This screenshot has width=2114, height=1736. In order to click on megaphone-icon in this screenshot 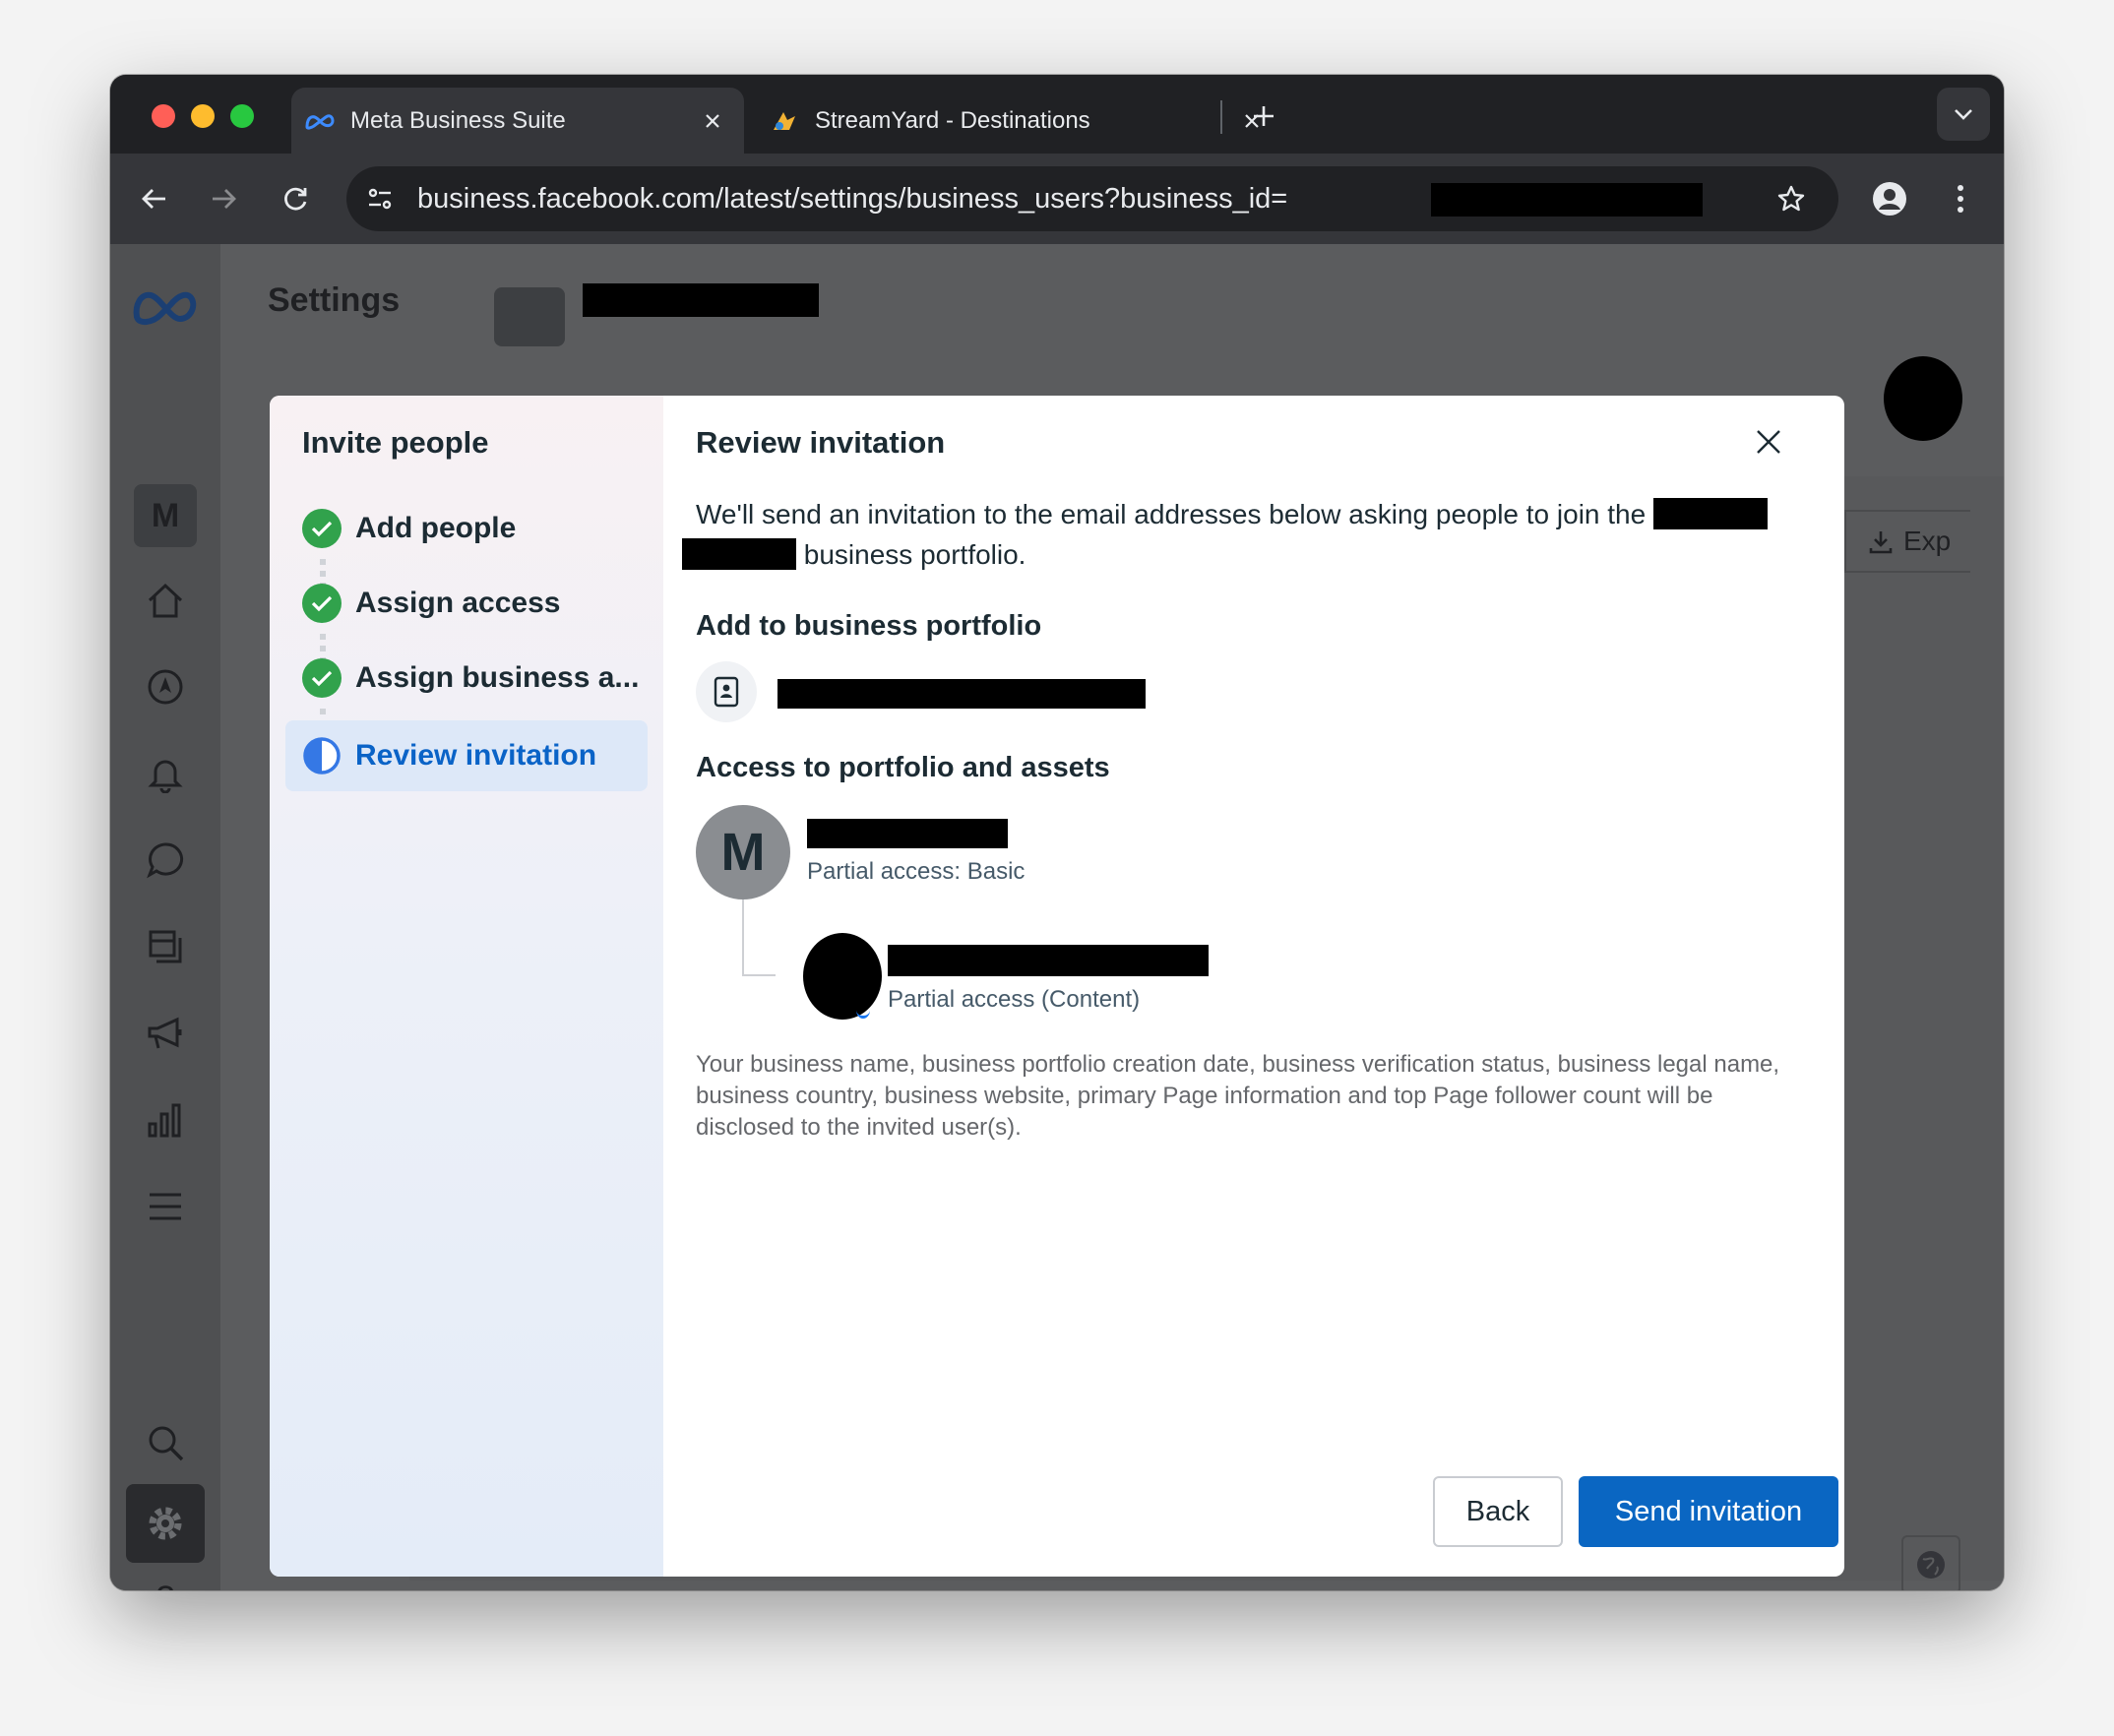, I will do `click(165, 1033)`.